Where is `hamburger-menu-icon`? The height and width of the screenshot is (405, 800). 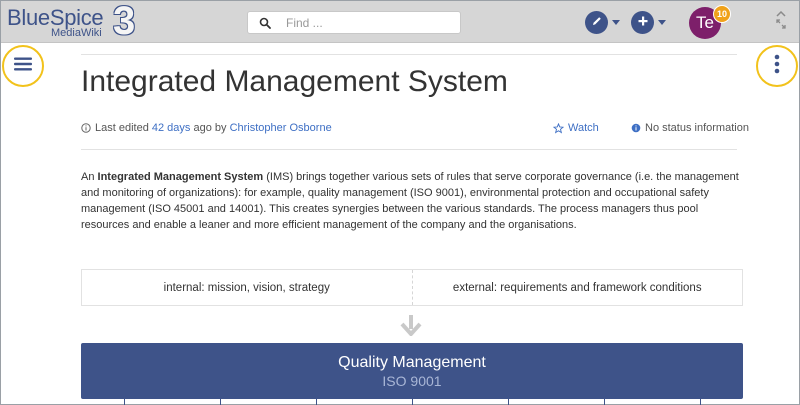 hamburger-menu-icon is located at coordinates (23, 66).